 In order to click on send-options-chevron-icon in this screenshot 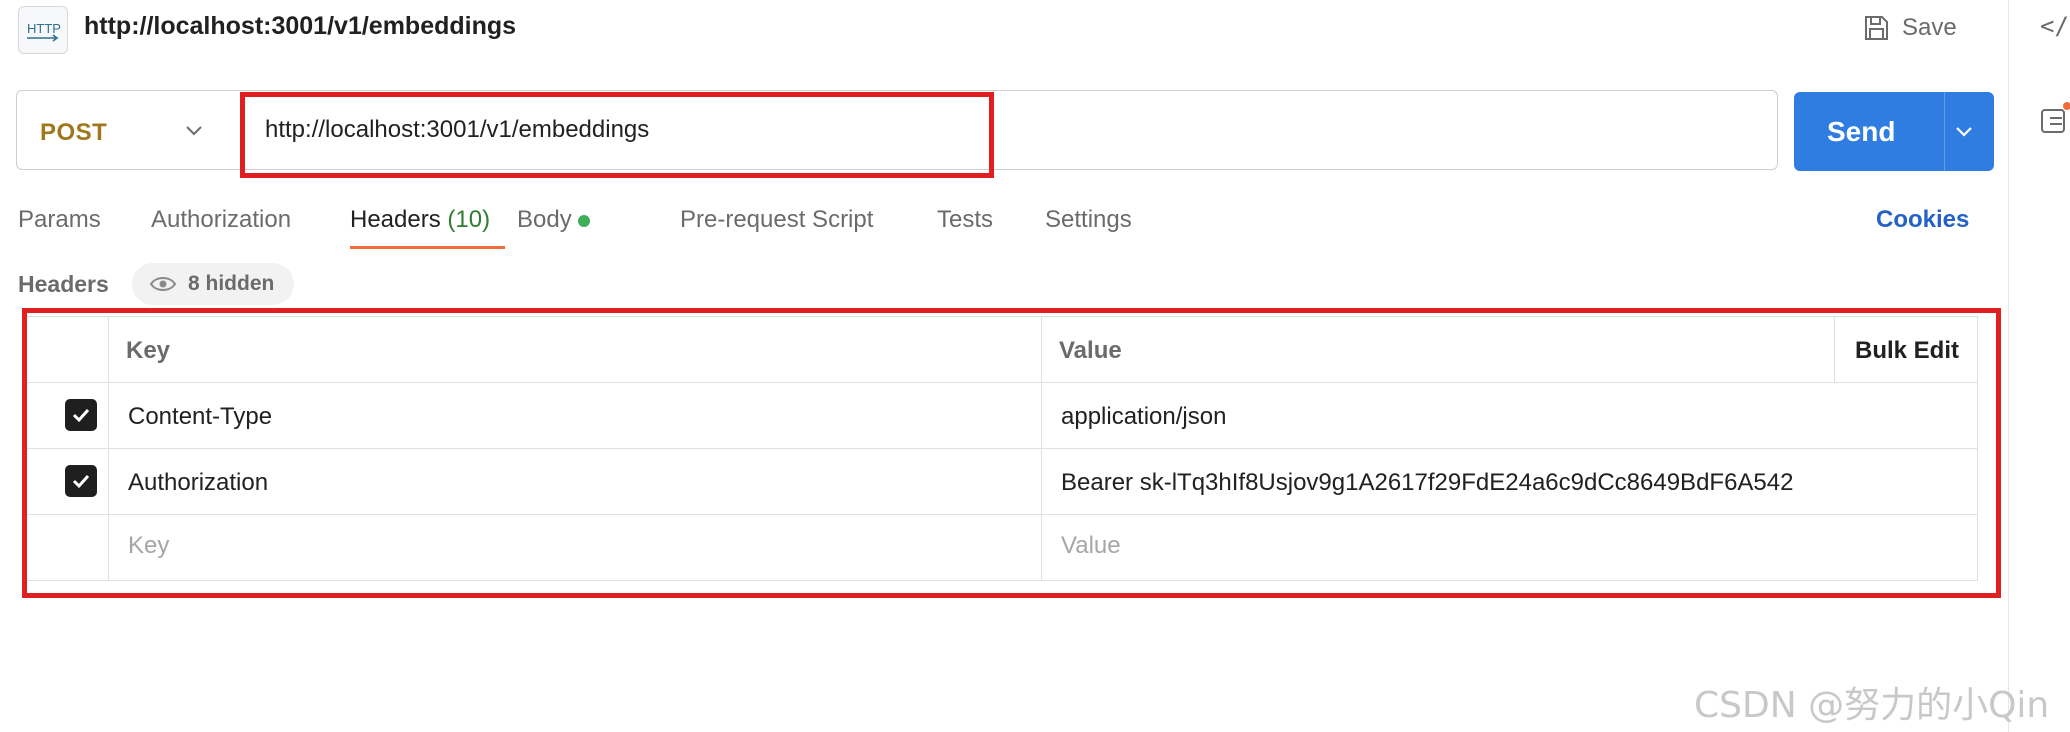, I will do `click(1964, 130)`.